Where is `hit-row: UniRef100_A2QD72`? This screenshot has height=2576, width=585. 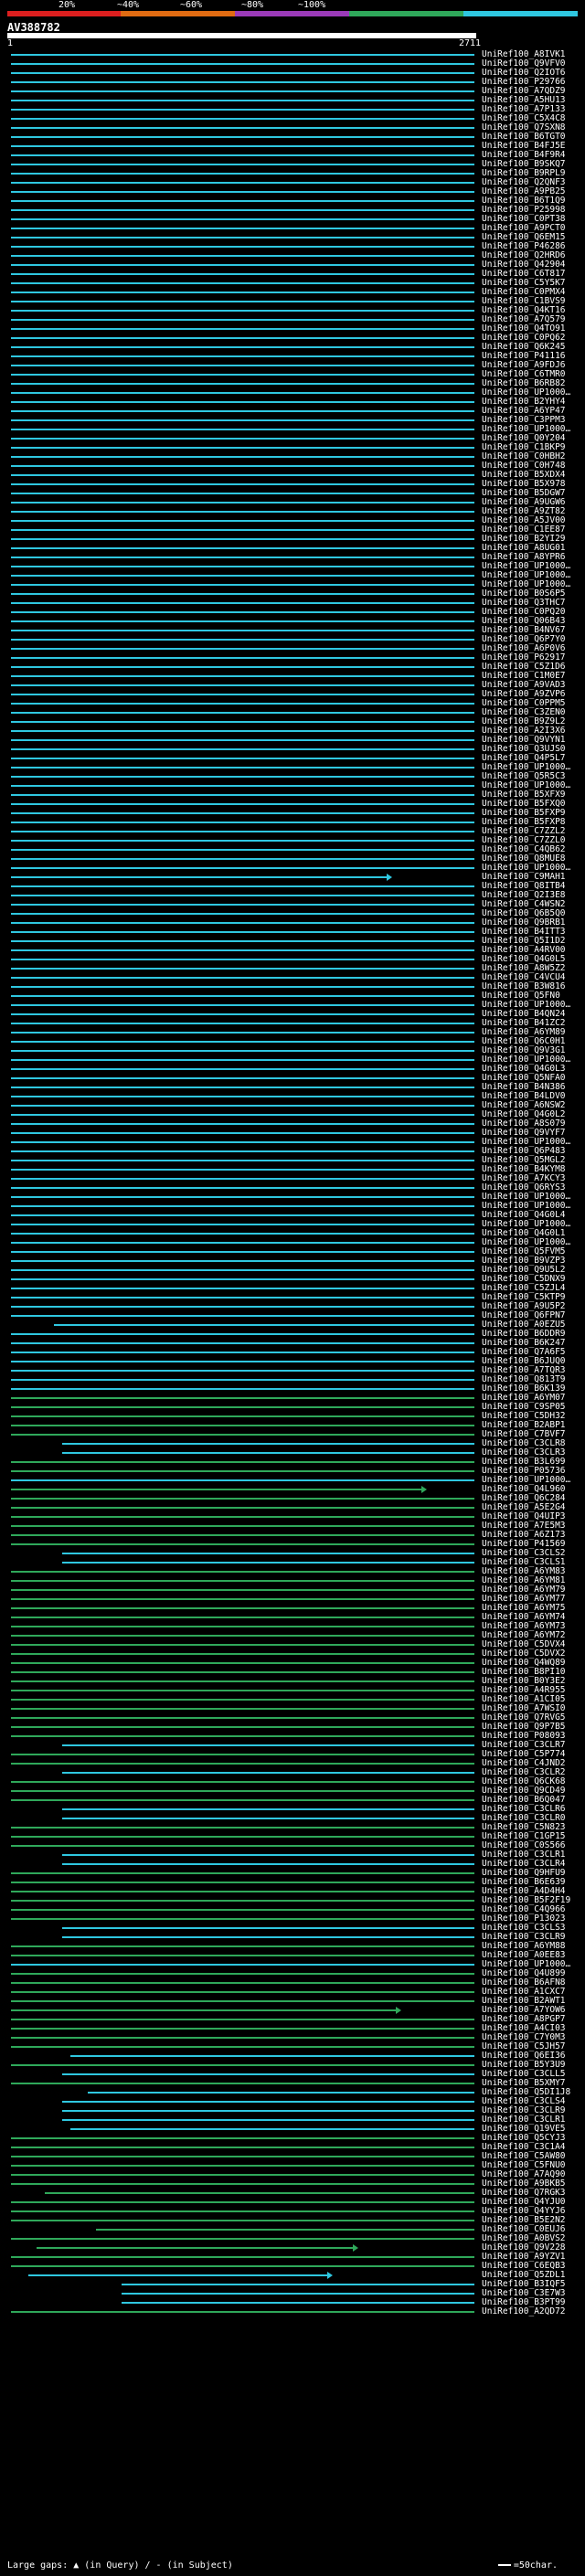 hit-row: UniRef100_A2QD72 is located at coordinates (293, 2311).